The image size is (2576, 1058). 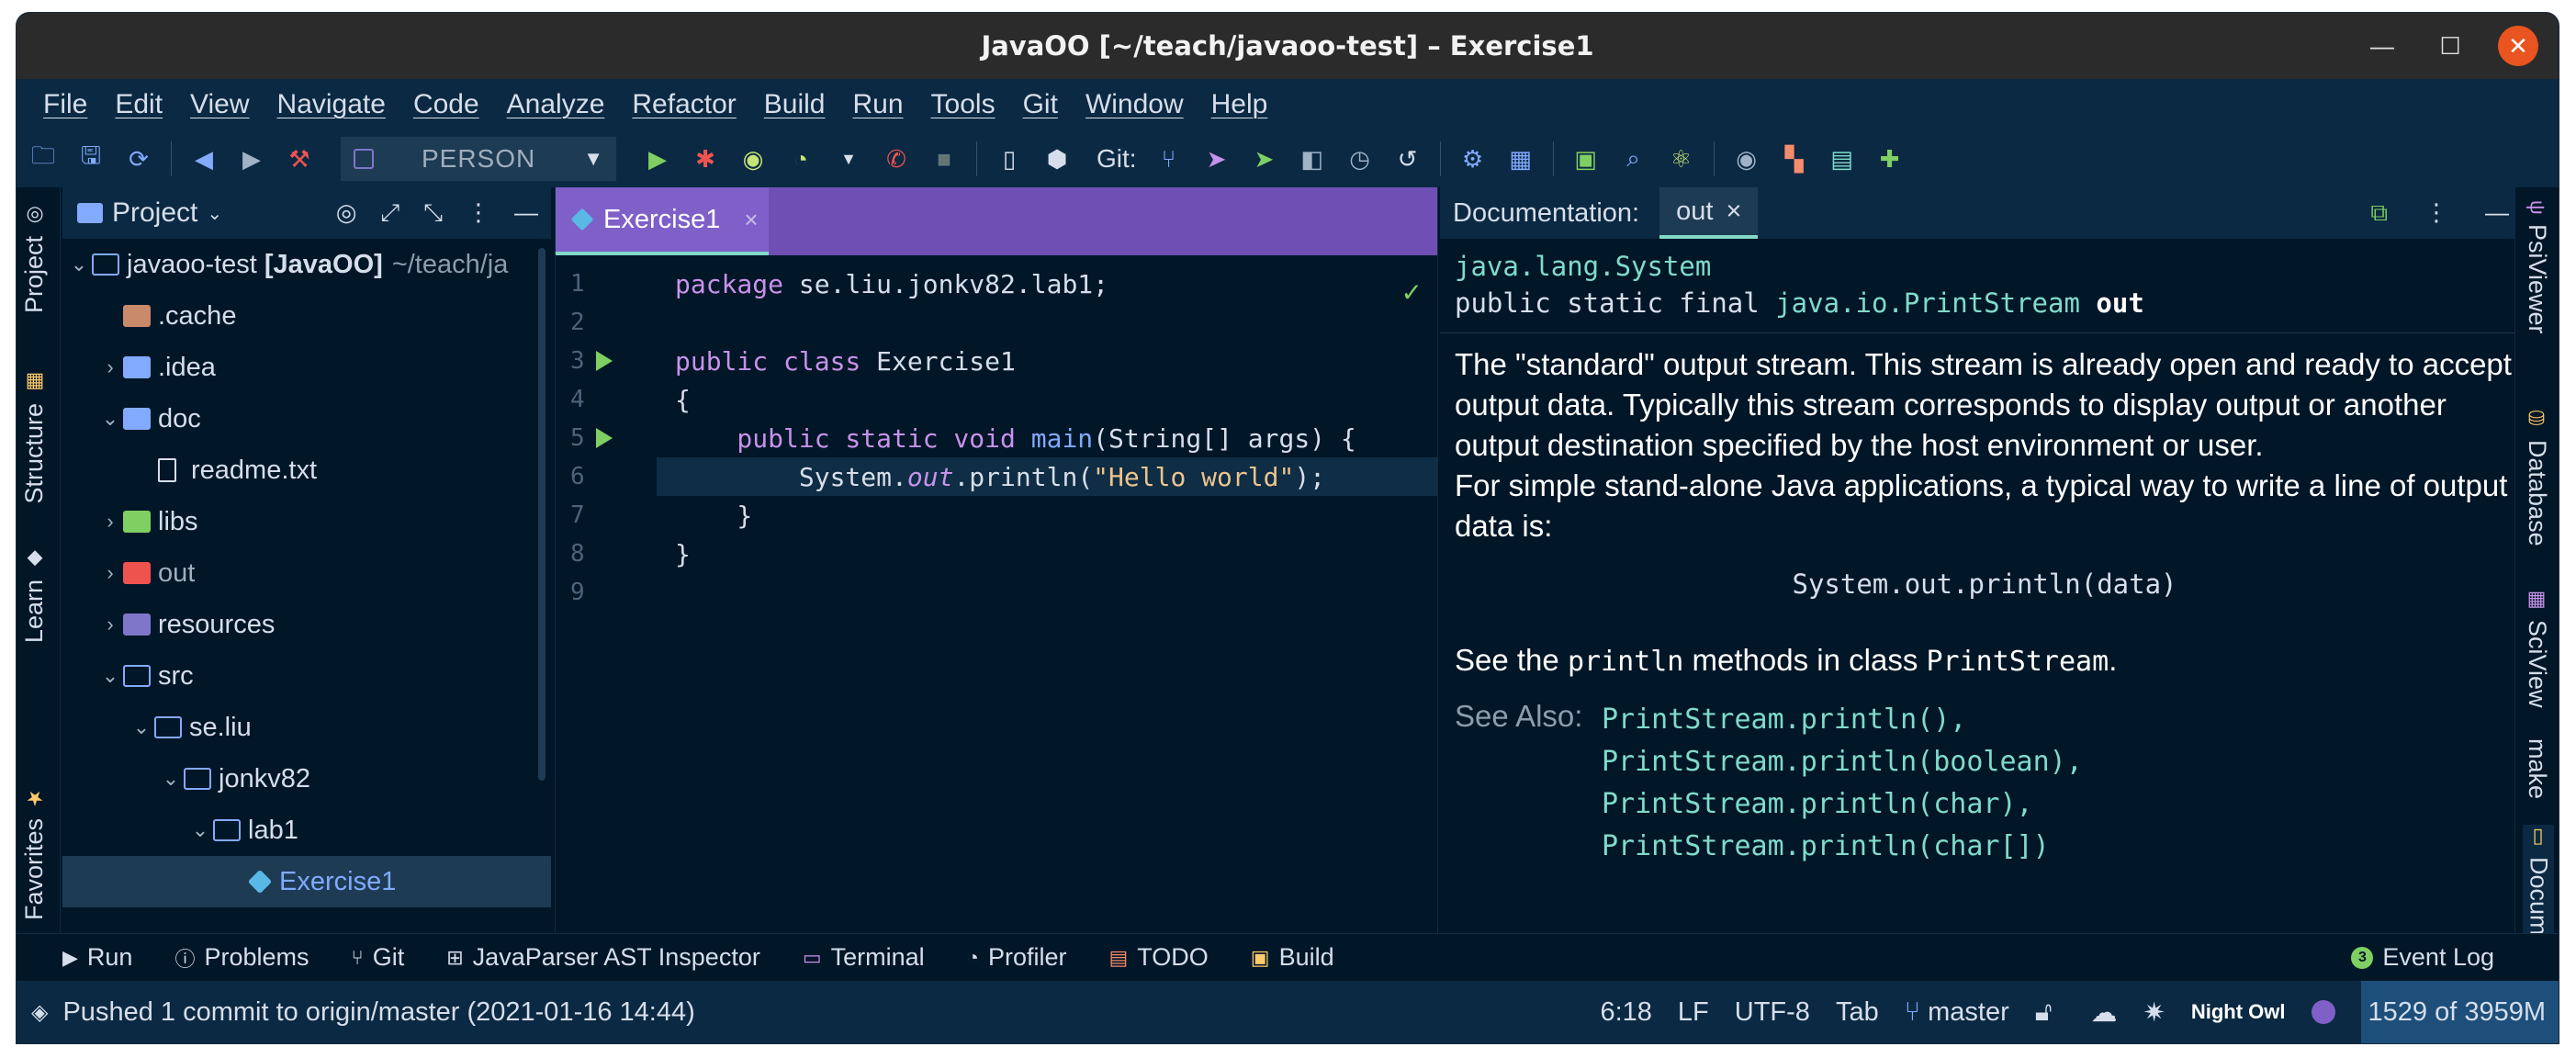 I want to click on tool-tab-psiviewer: ψ PsiViewer, so click(x=2537, y=266).